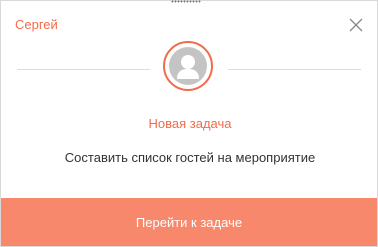 This screenshot has height=247, width=378. I want to click on task-description: Составить список гостей на мероприятие, so click(190, 157).